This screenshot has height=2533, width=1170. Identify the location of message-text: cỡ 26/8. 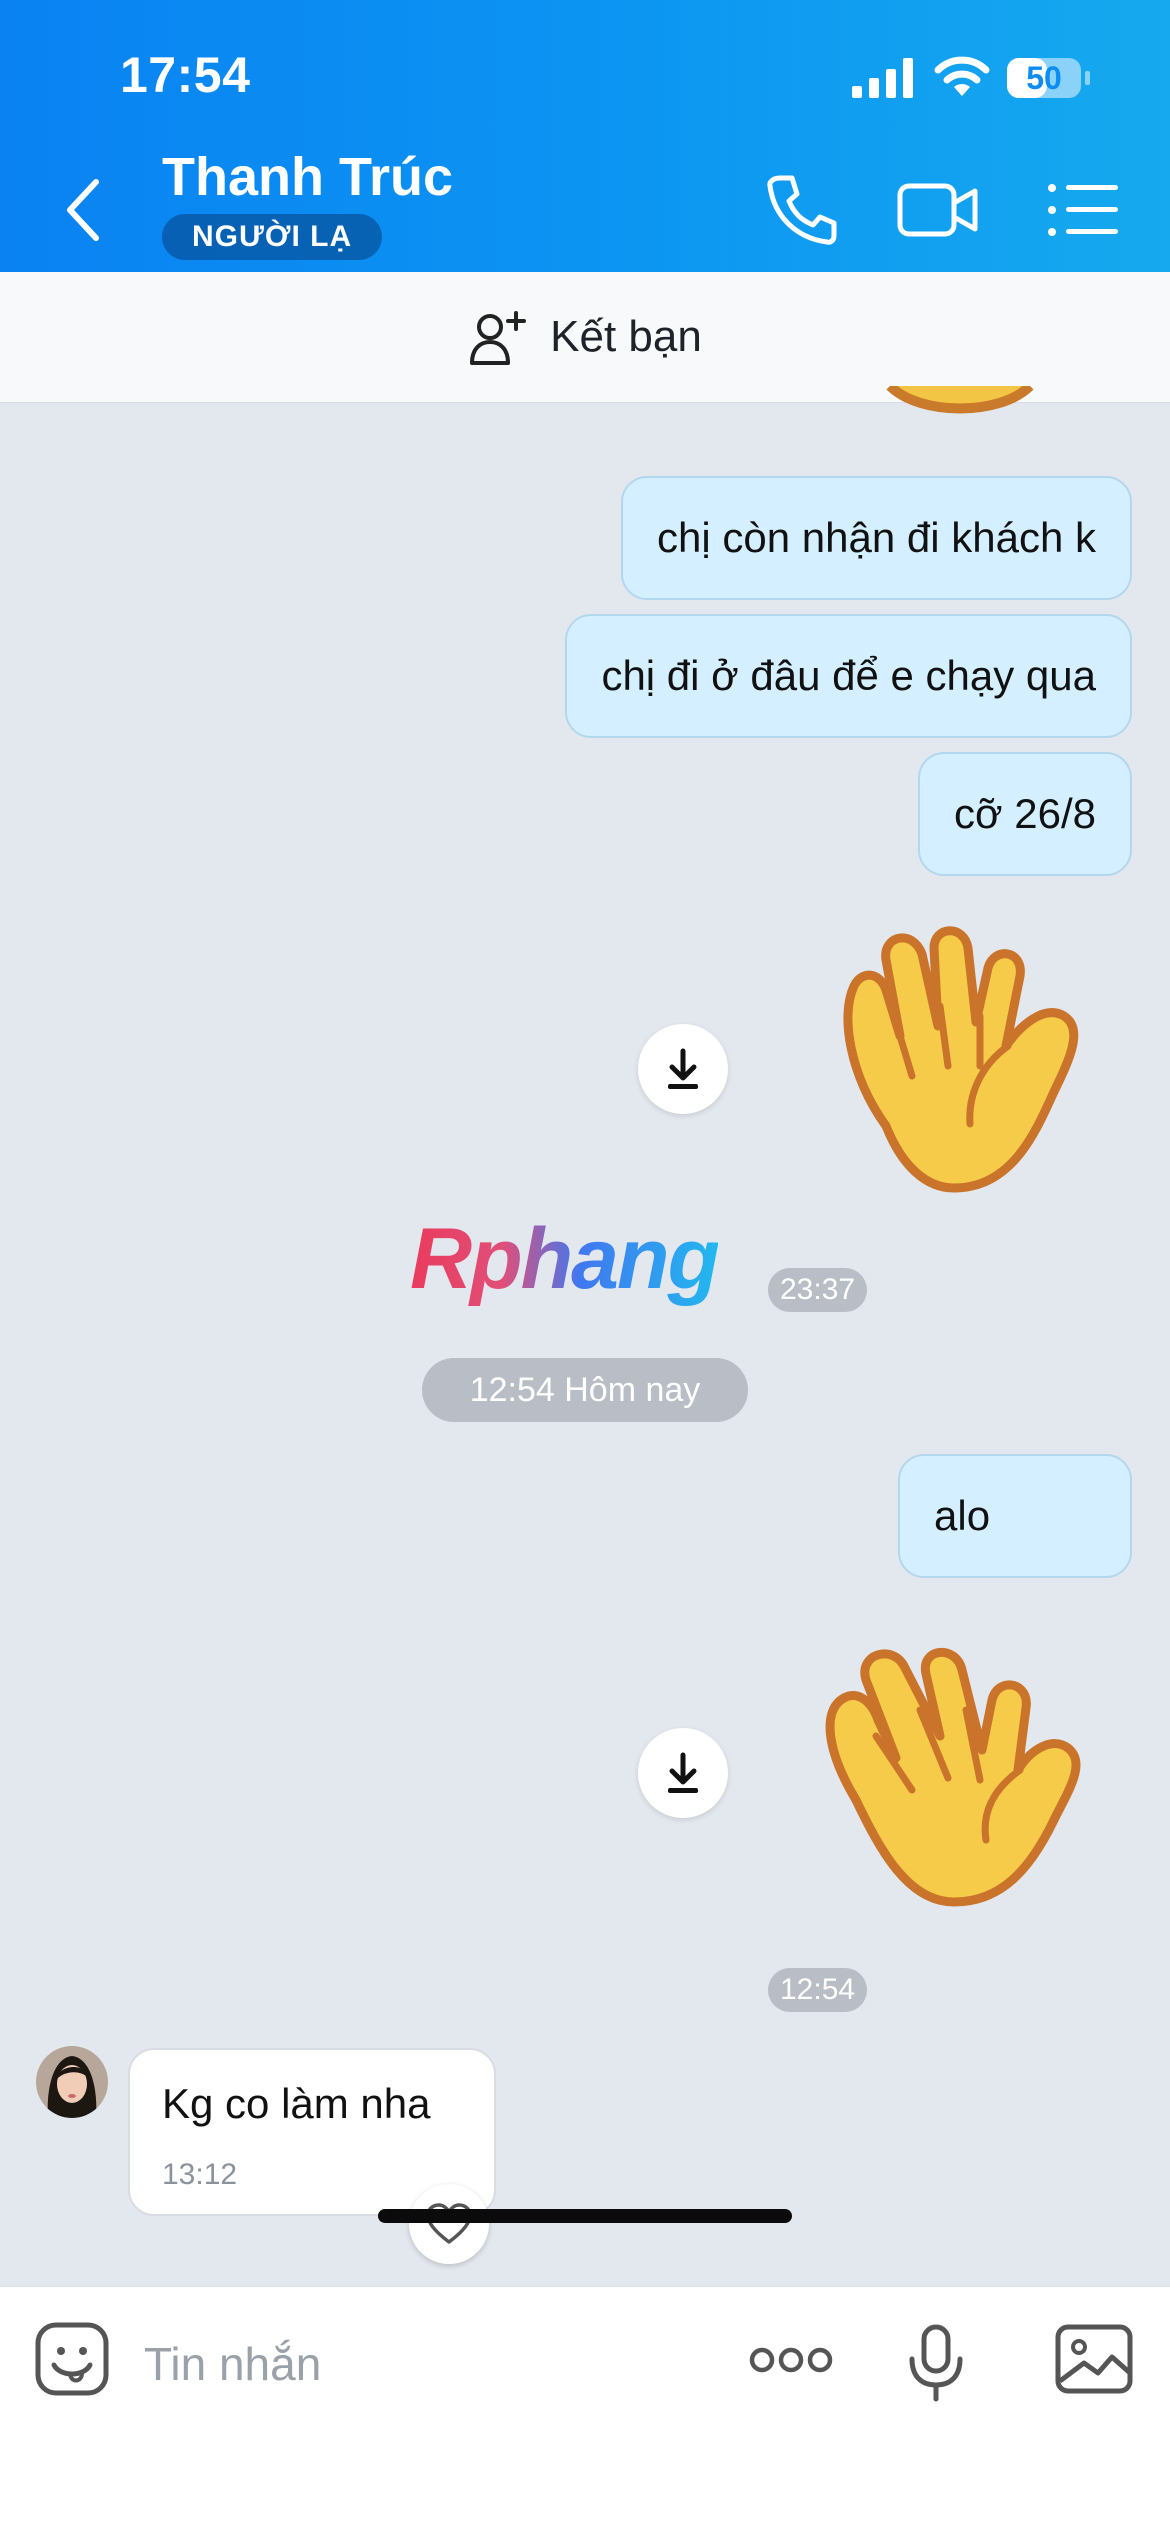
(1025, 813).